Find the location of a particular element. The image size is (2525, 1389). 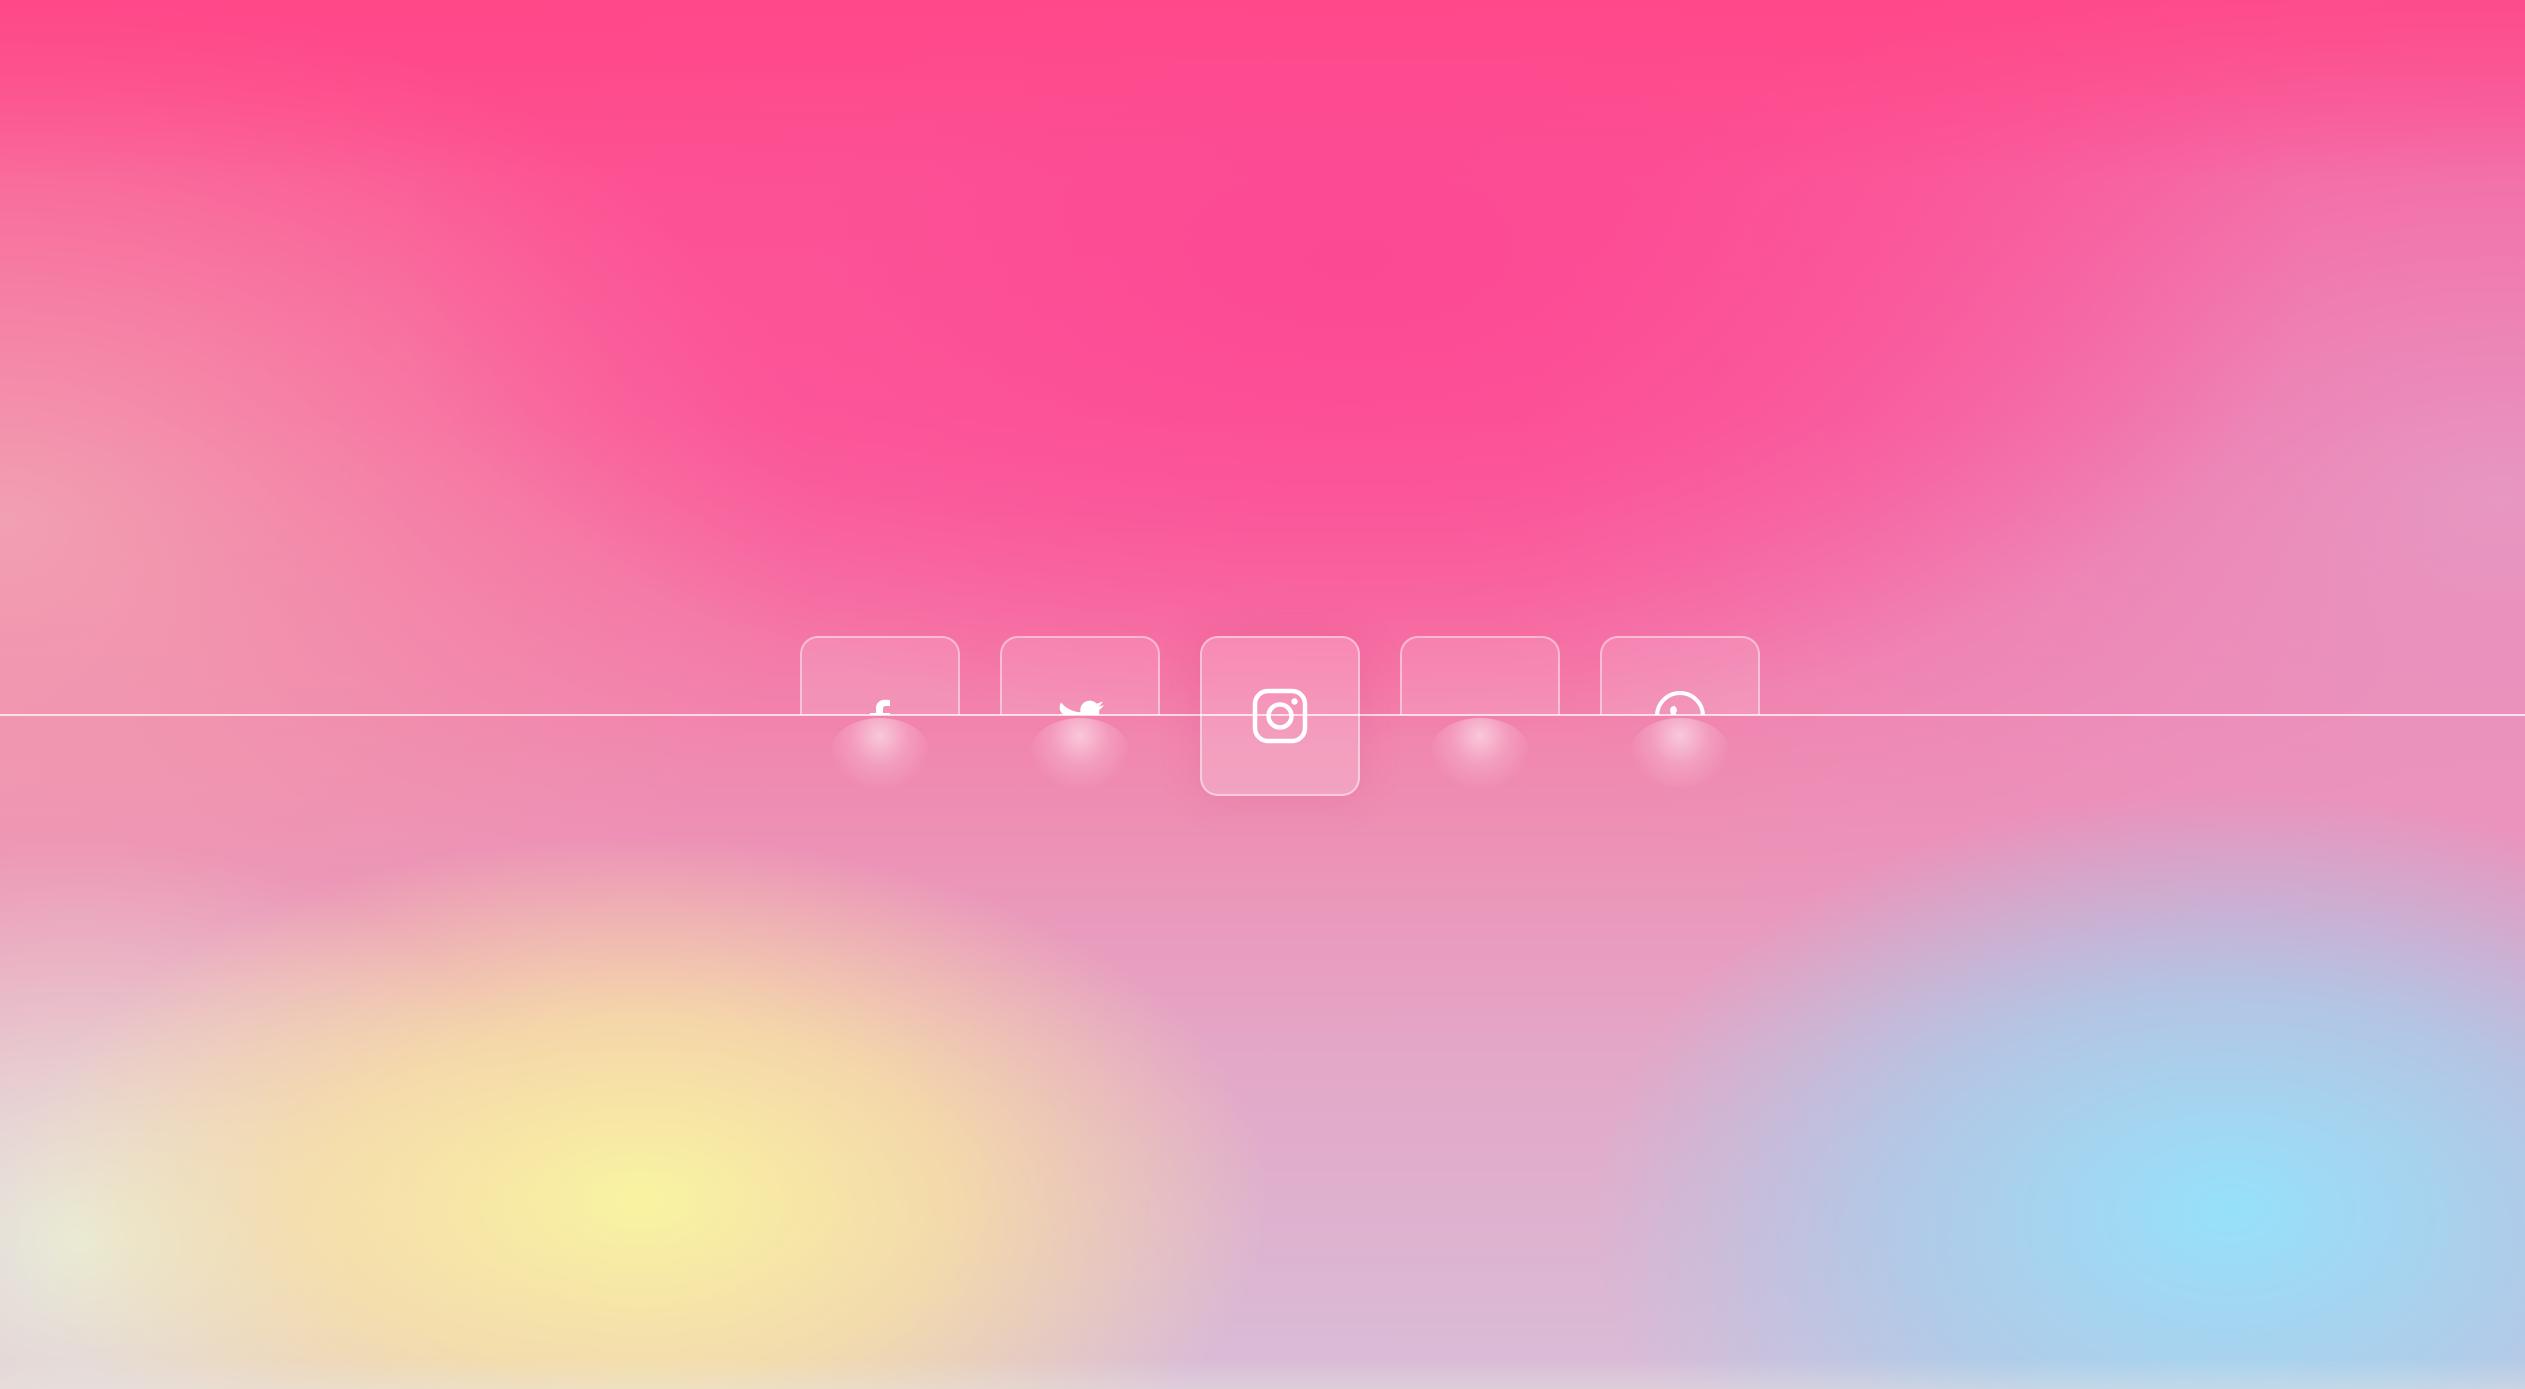

twitter-glow is located at coordinates (1080, 753).